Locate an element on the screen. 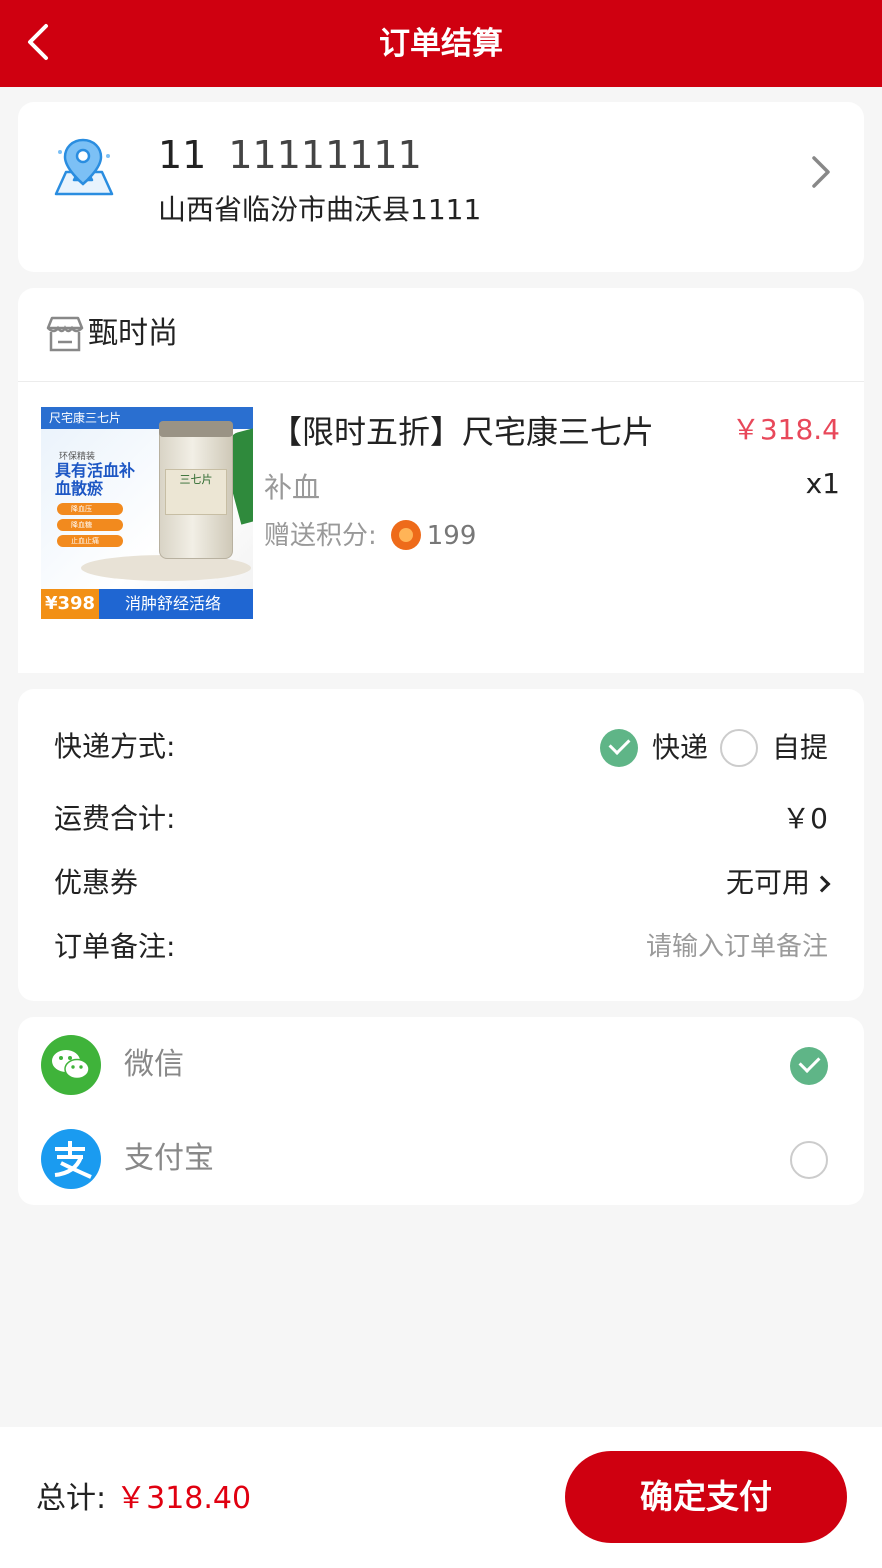 This screenshot has width=882, height=1568. page-title: 订单结算 is located at coordinates (441, 44).